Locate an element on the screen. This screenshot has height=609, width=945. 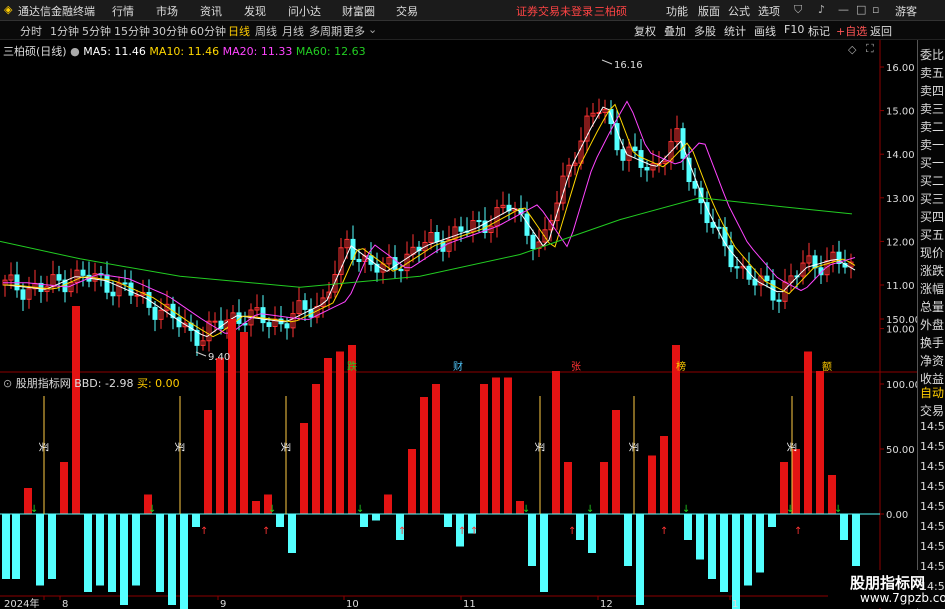
tool-overlay: 叠加 is located at coordinates (675, 31).